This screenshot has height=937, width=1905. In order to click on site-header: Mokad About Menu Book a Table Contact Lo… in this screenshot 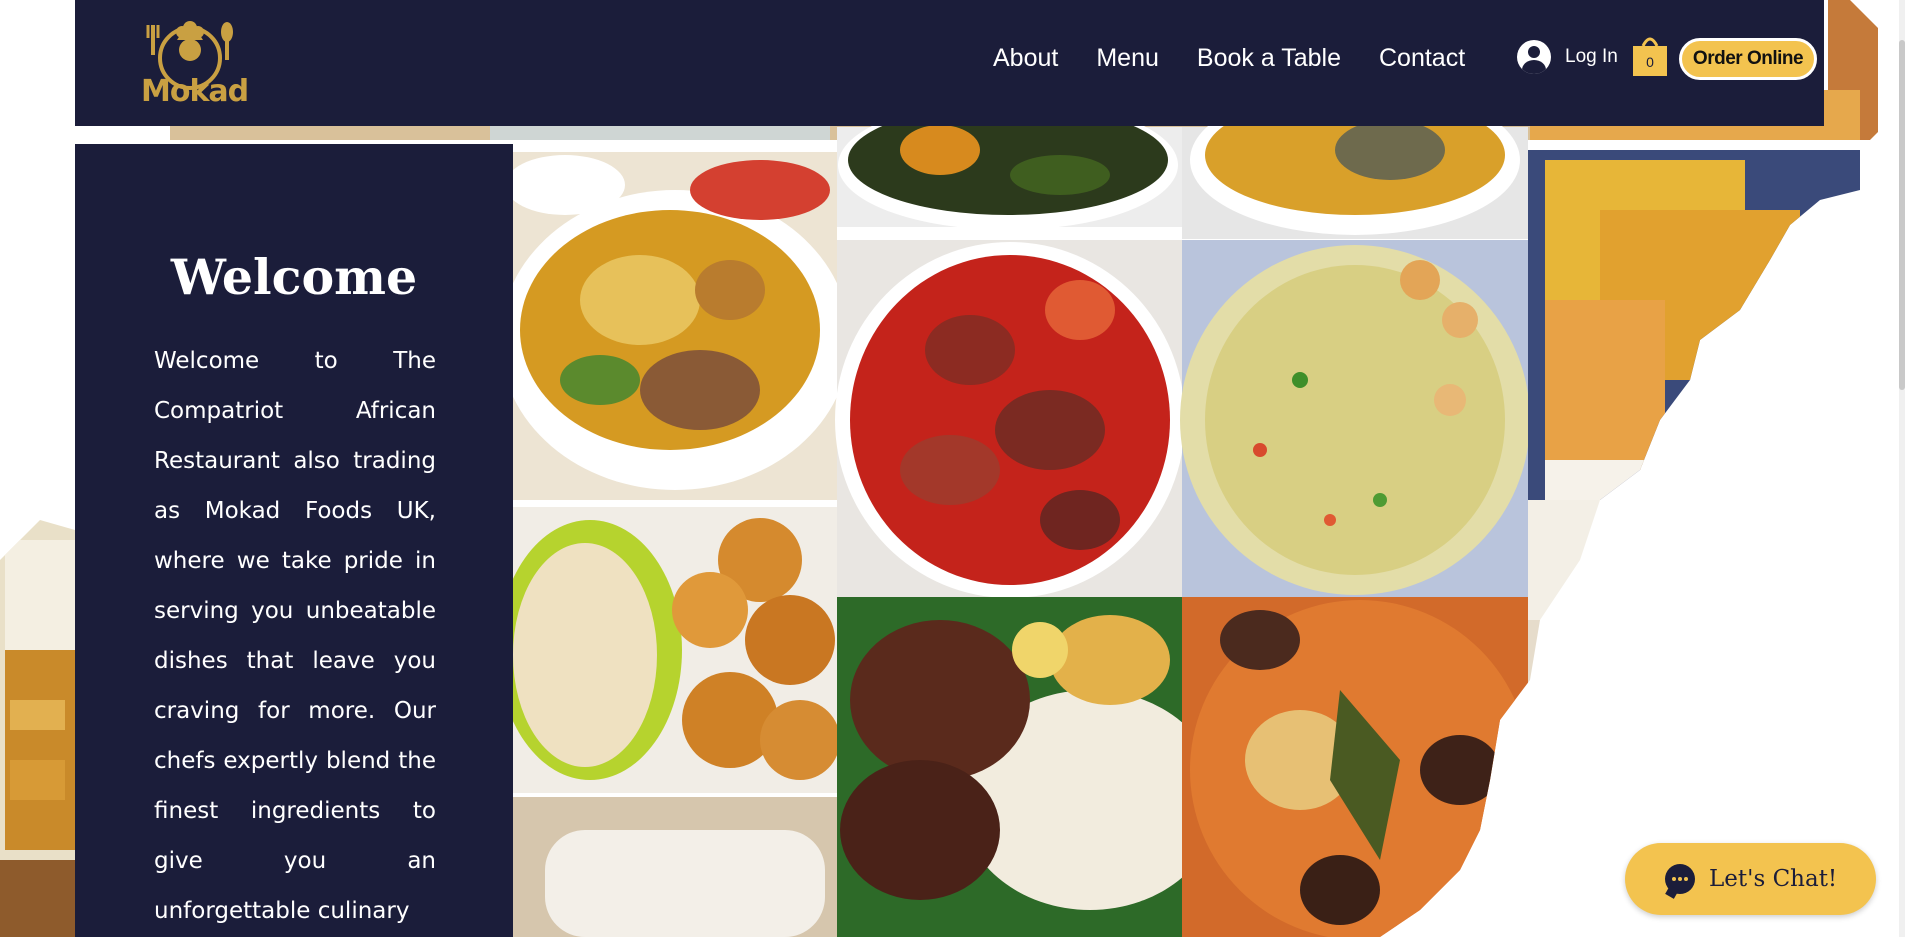, I will do `click(949, 63)`.